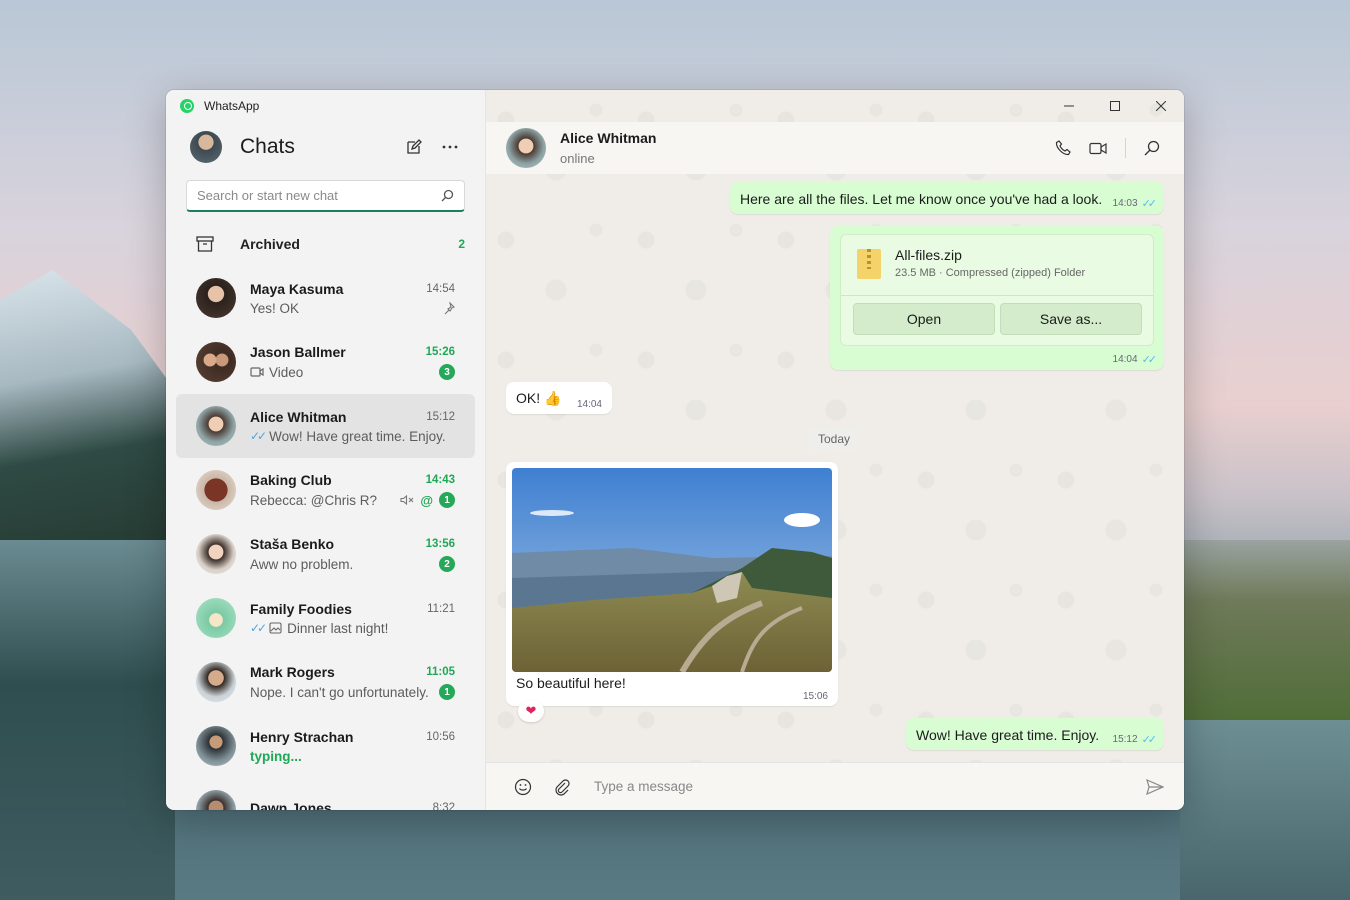 This screenshot has width=1350, height=900. I want to click on wallpaper-lake, so click(87, 720).